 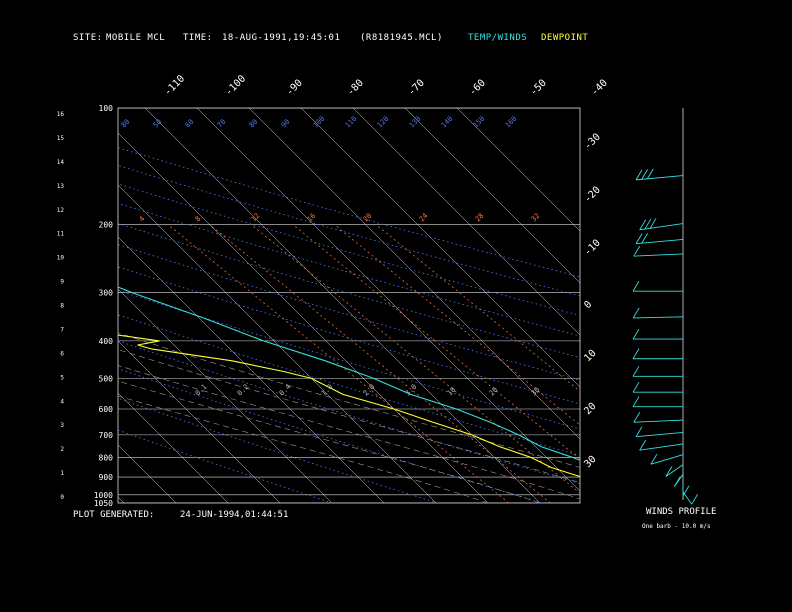 What do you see at coordinates (538, 88) in the screenshot?
I see `top-isotherm-label: -50` at bounding box center [538, 88].